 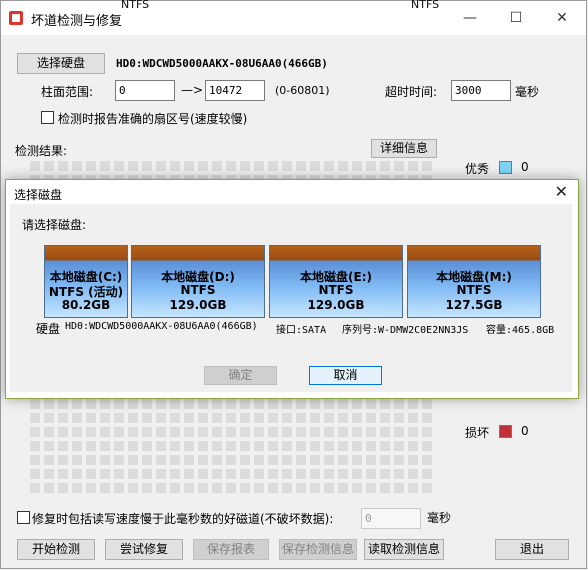 I want to click on dialog-disk-label: 硬盘, so click(x=48, y=329).